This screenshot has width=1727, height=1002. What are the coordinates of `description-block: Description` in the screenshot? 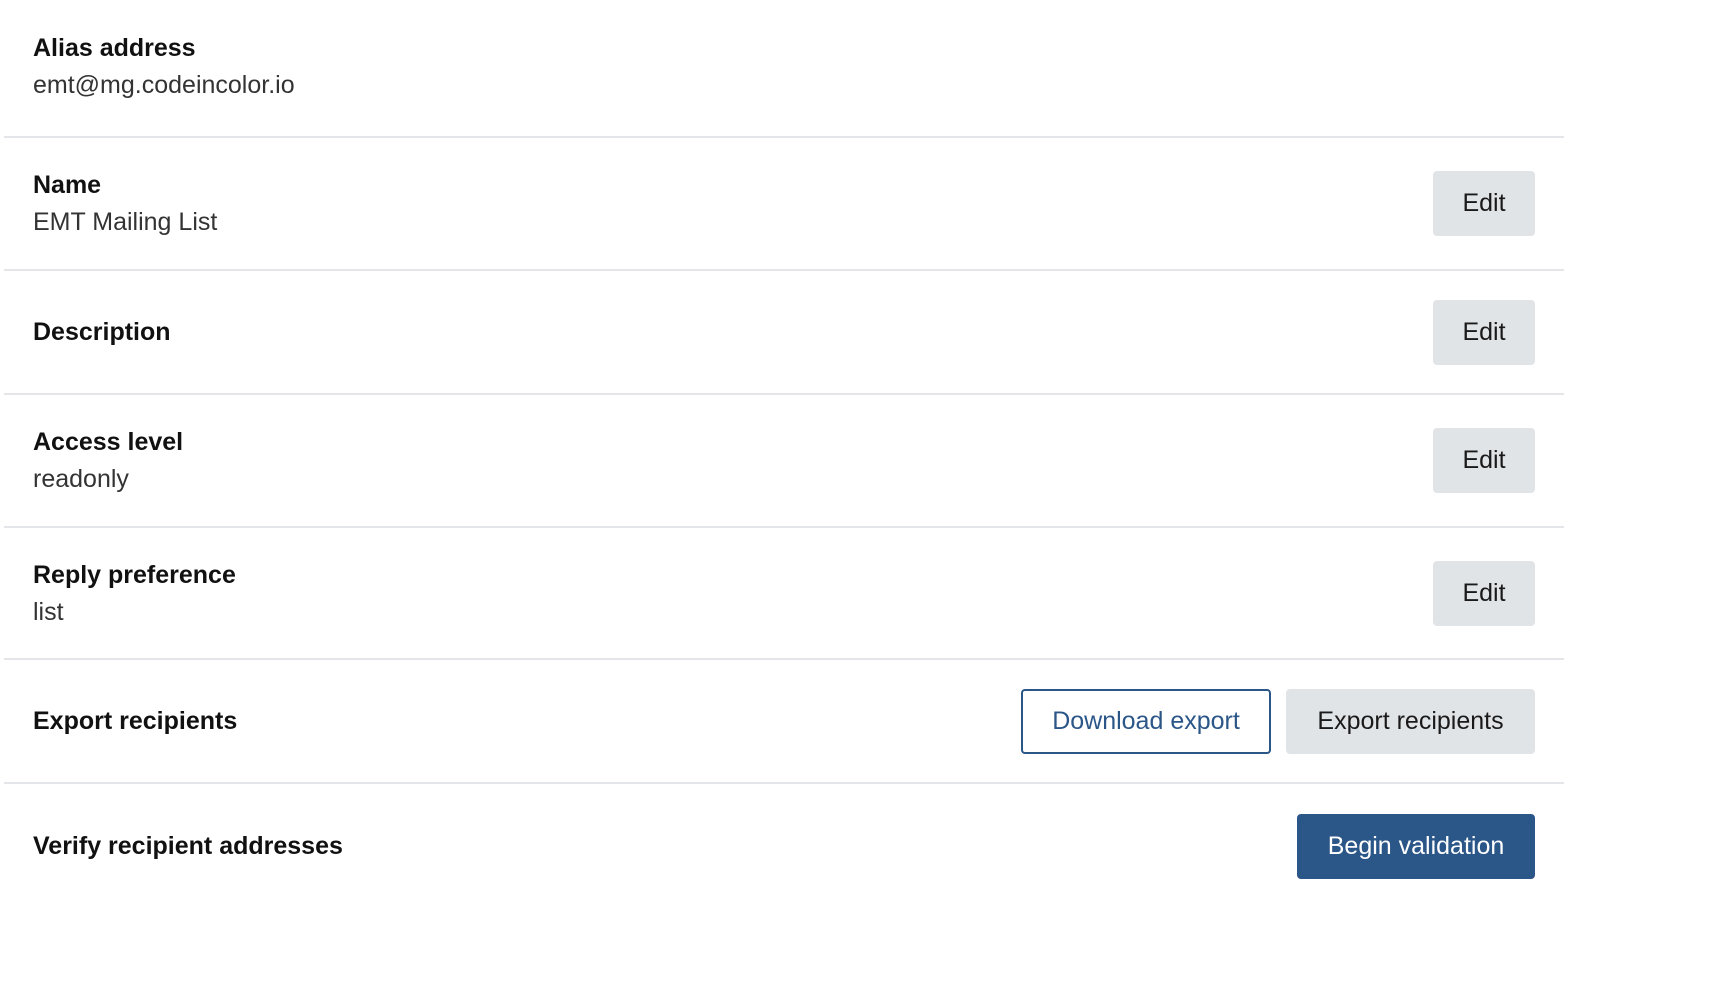 It's located at (102, 332).